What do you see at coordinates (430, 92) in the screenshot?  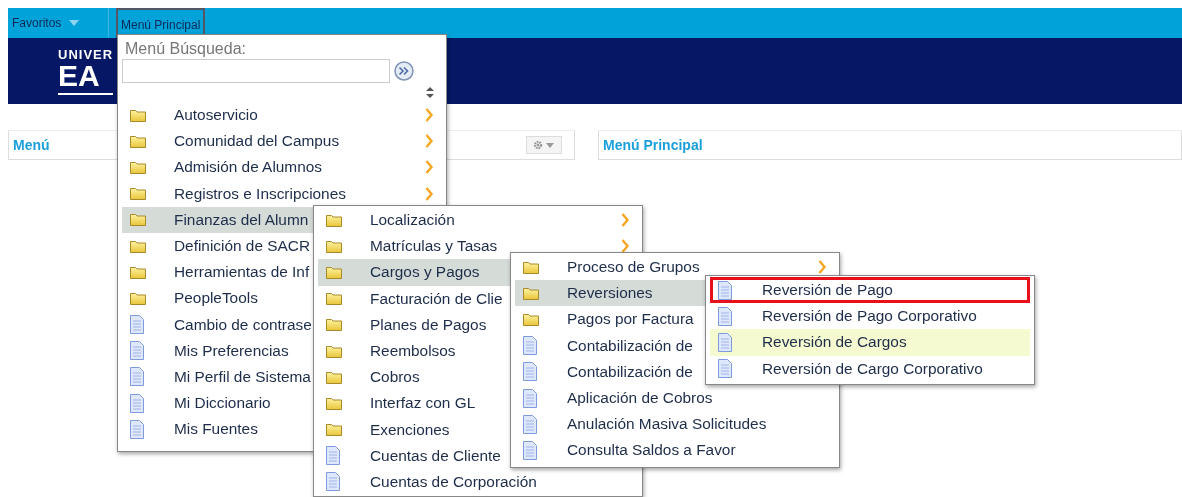 I see `sort-icon` at bounding box center [430, 92].